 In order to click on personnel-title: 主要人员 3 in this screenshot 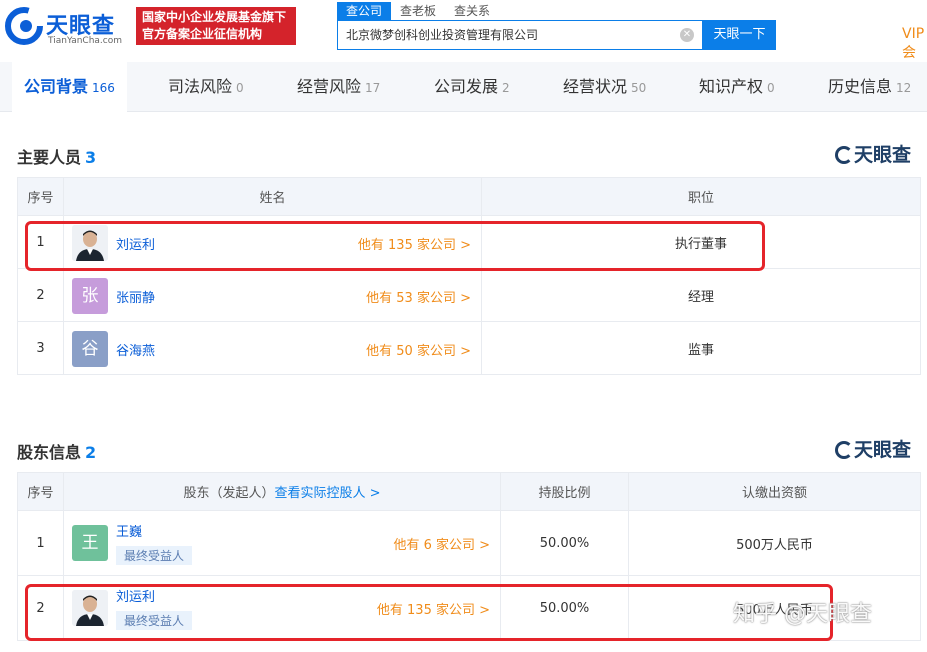, I will do `click(56, 156)`.